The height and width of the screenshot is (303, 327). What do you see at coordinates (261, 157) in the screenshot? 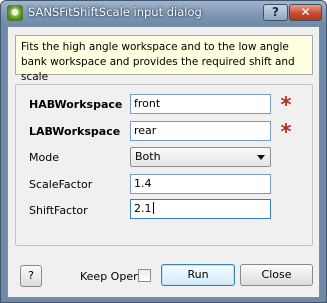
I see `chevron-down-icon` at bounding box center [261, 157].